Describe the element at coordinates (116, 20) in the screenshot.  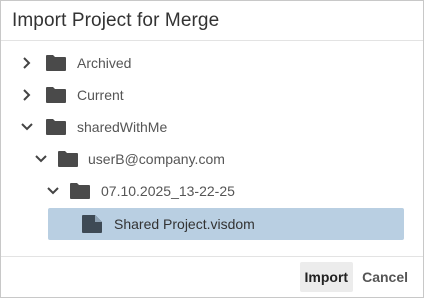
I see `dialog-title: Import Project for Merge` at that location.